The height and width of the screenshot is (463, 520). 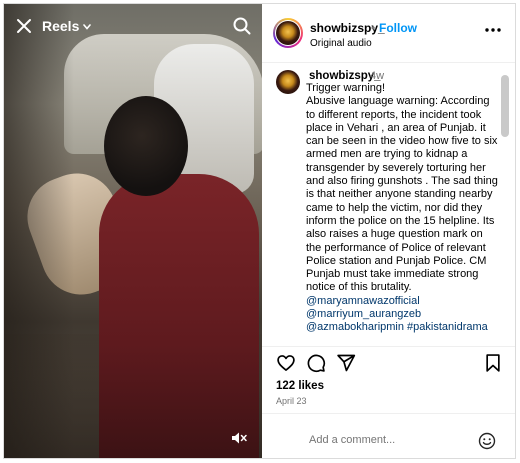 I want to click on bookmark-icon, so click(x=493, y=363).